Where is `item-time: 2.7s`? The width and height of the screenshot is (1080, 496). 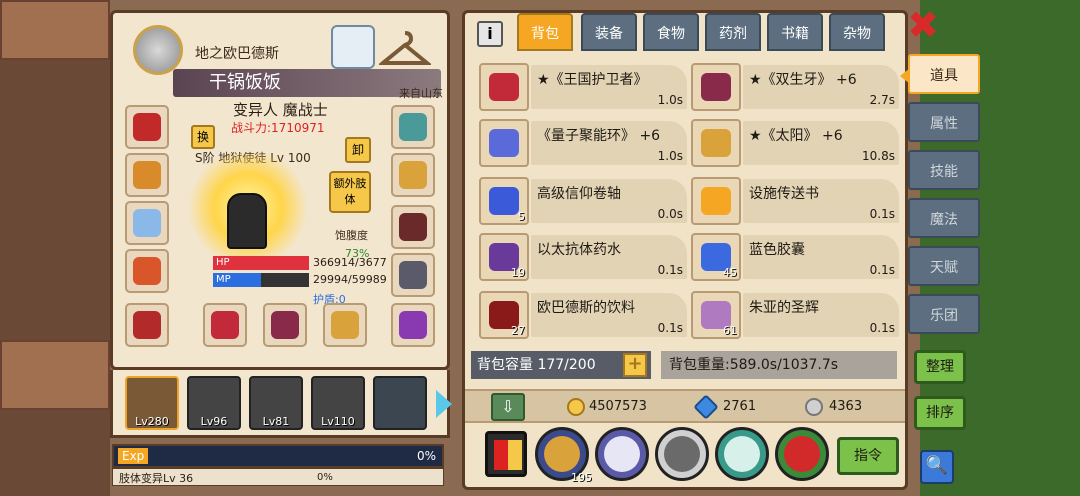 item-time: 2.7s is located at coordinates (882, 100).